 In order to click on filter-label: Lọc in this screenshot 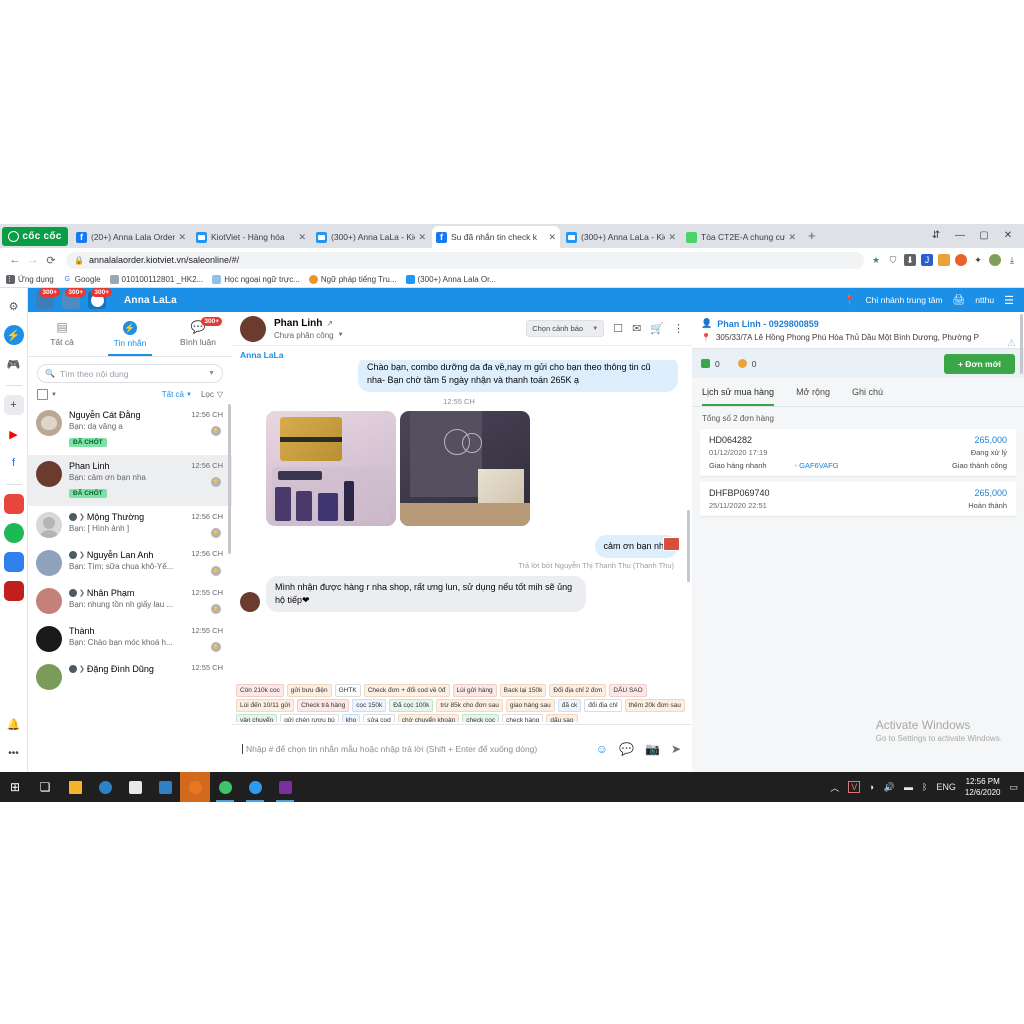, I will do `click(207, 394)`.